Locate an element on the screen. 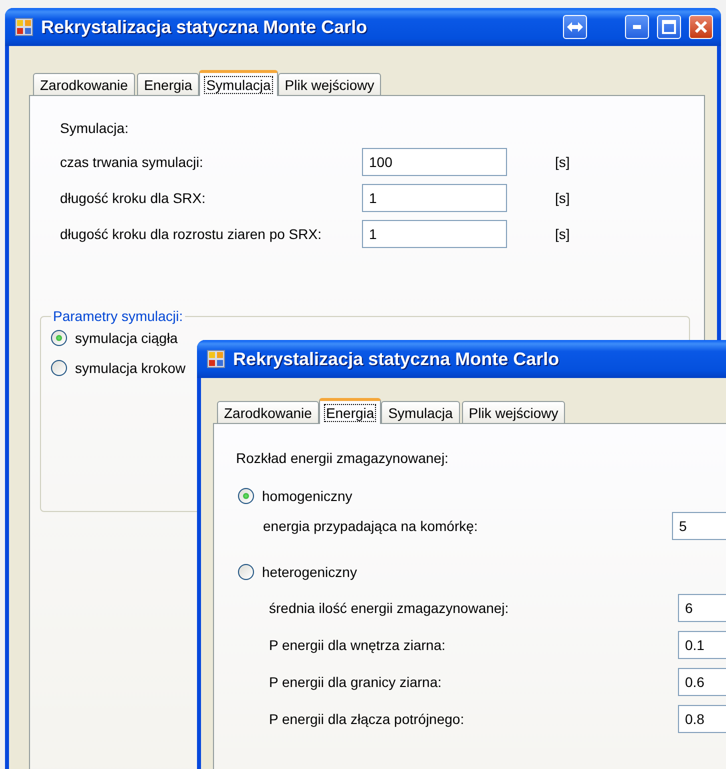 The width and height of the screenshot is (726, 769). section-label: Symulacja: is located at coordinates (95, 128).